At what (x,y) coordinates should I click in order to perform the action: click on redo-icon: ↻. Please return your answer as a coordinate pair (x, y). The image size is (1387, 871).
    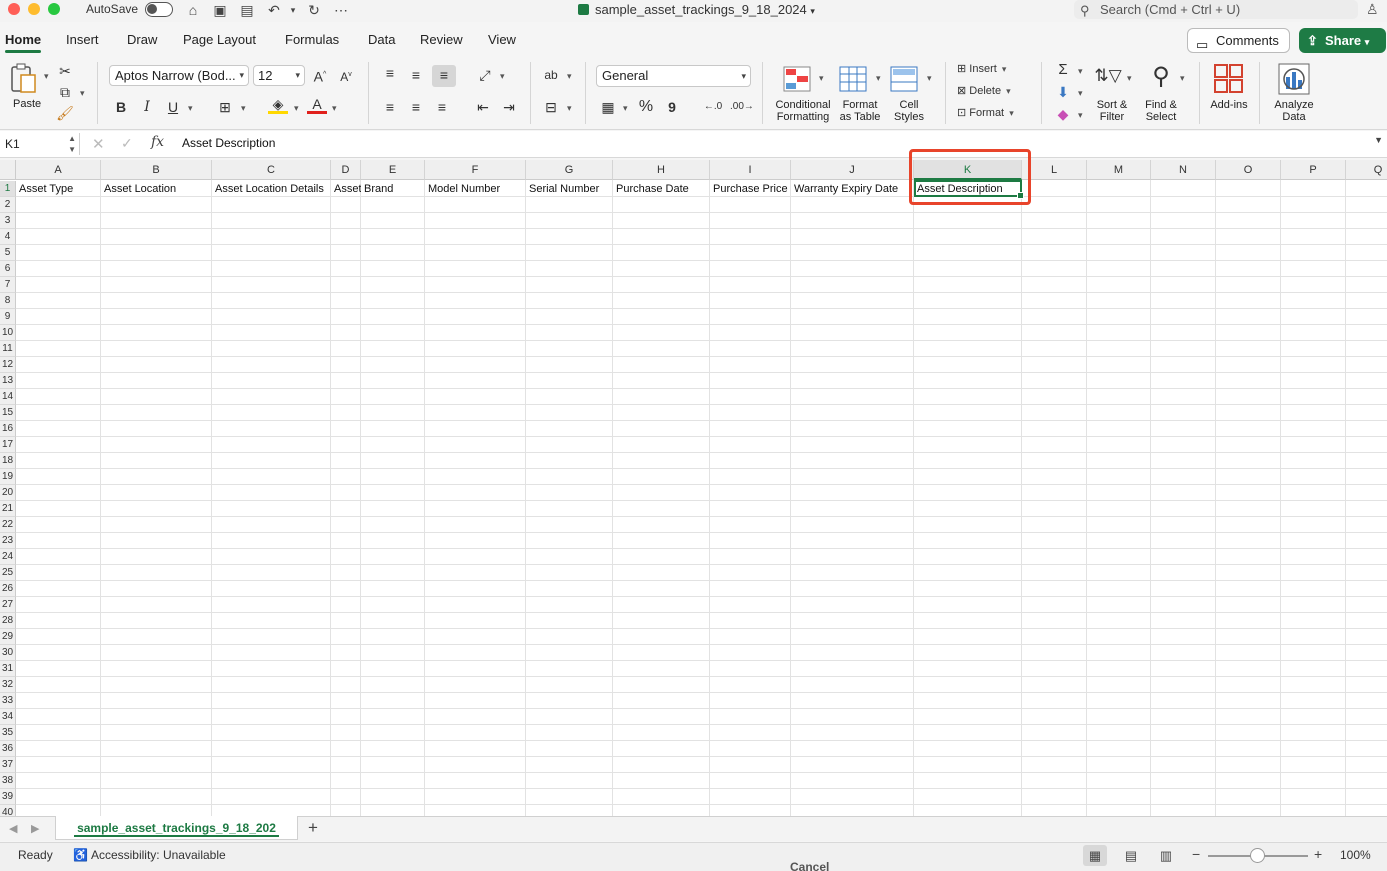
    Looking at the image, I should click on (314, 10).